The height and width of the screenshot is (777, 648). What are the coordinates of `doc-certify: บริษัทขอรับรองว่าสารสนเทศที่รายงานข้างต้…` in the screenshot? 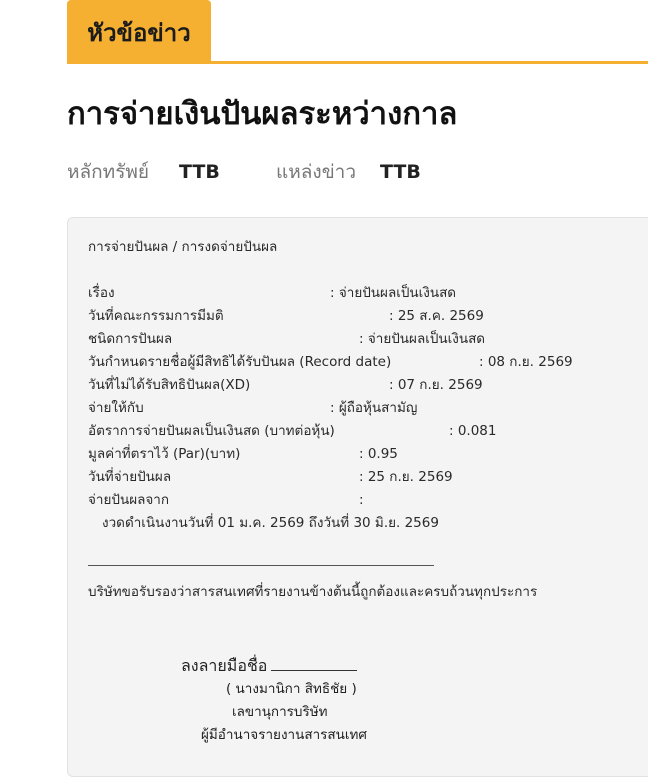 It's located at (313, 592).